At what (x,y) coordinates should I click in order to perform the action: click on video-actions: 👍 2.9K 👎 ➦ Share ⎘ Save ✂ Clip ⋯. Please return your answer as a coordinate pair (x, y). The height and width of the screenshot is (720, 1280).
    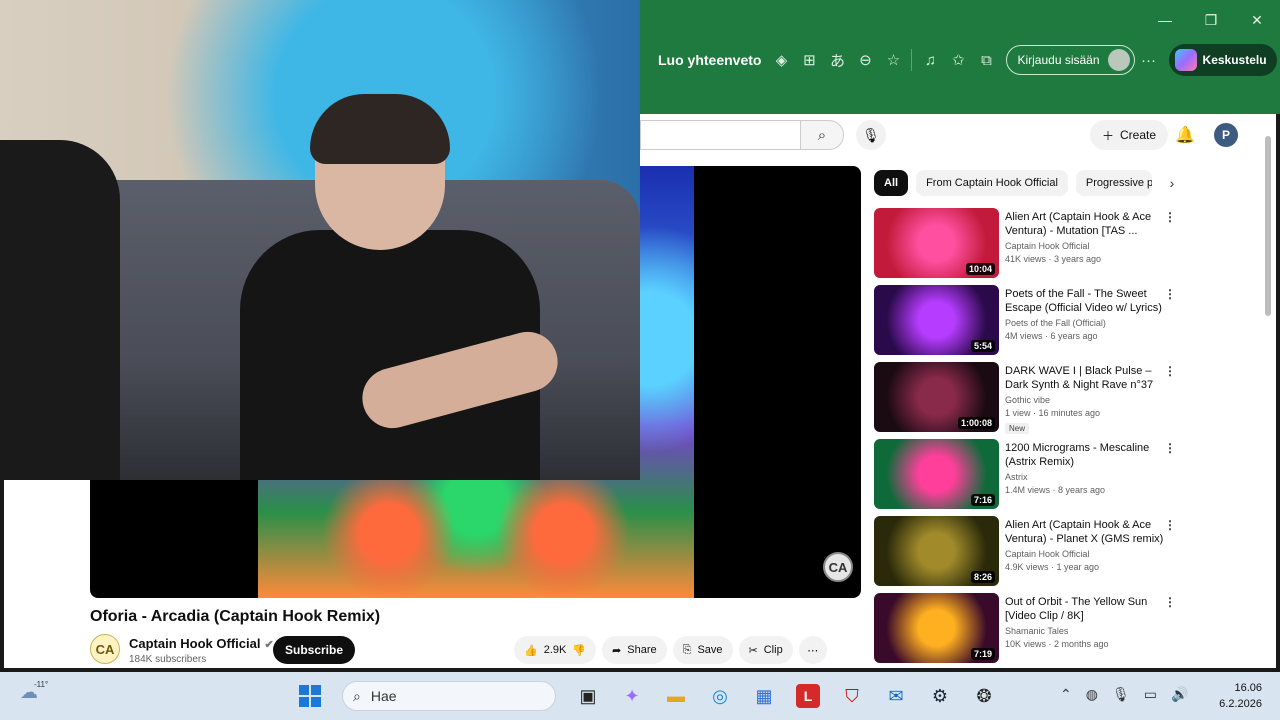
    Looking at the image, I should click on (670, 650).